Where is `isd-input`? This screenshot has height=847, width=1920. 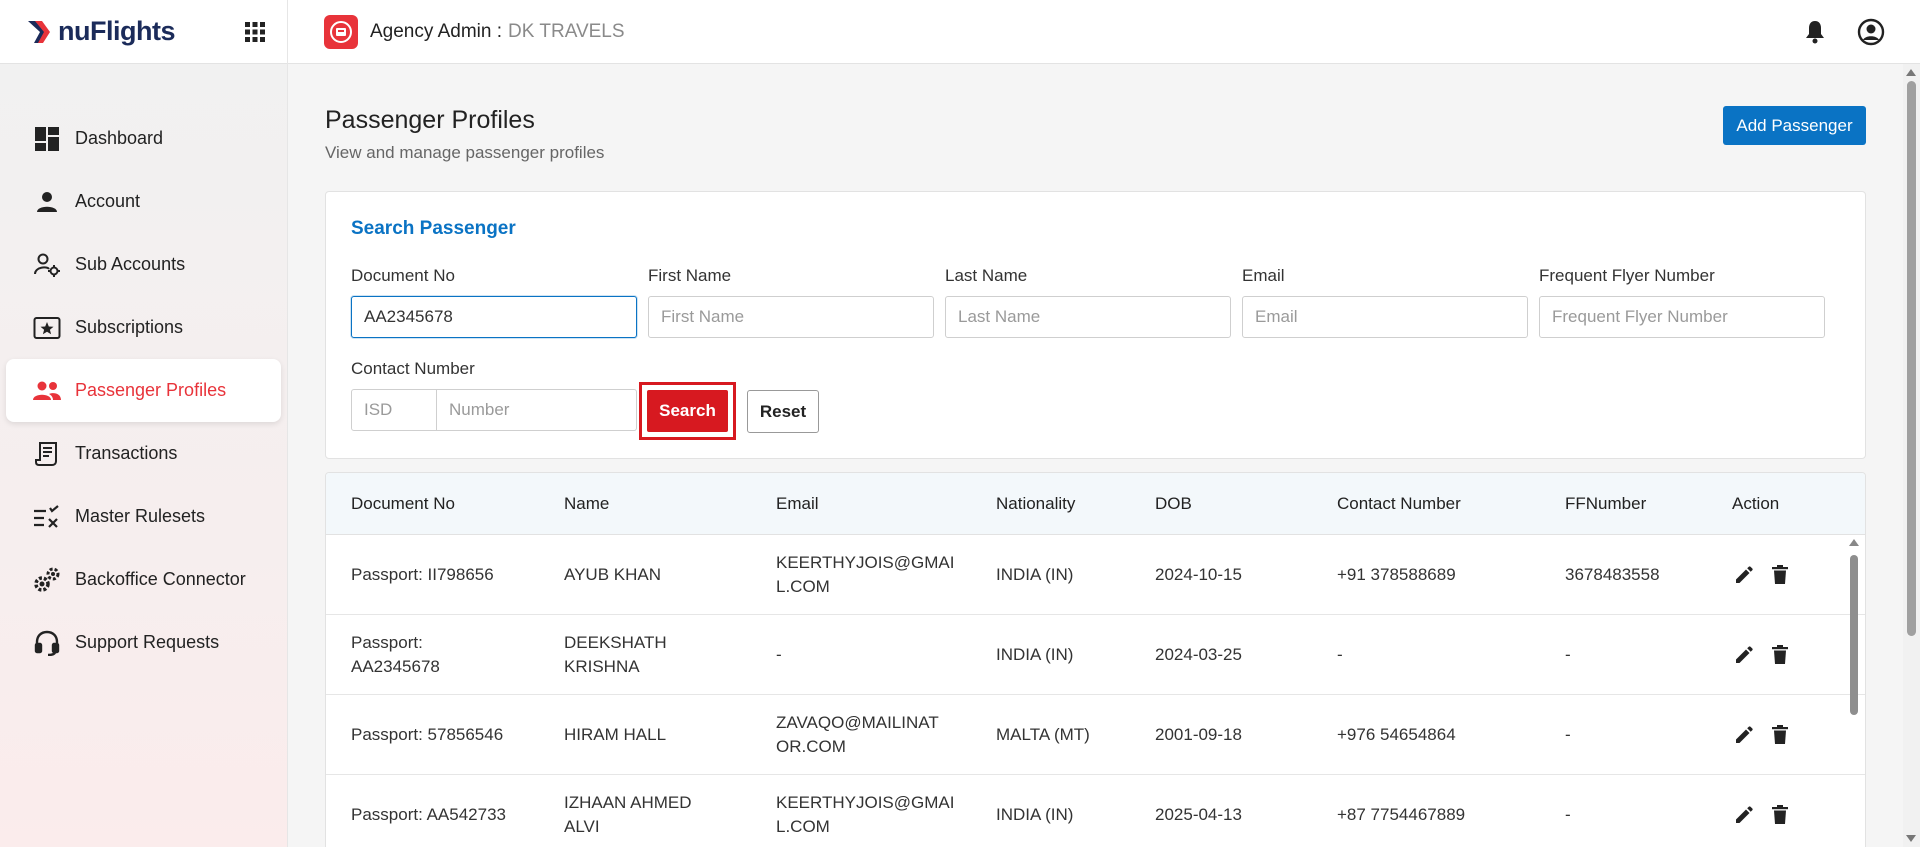 isd-input is located at coordinates (394, 410).